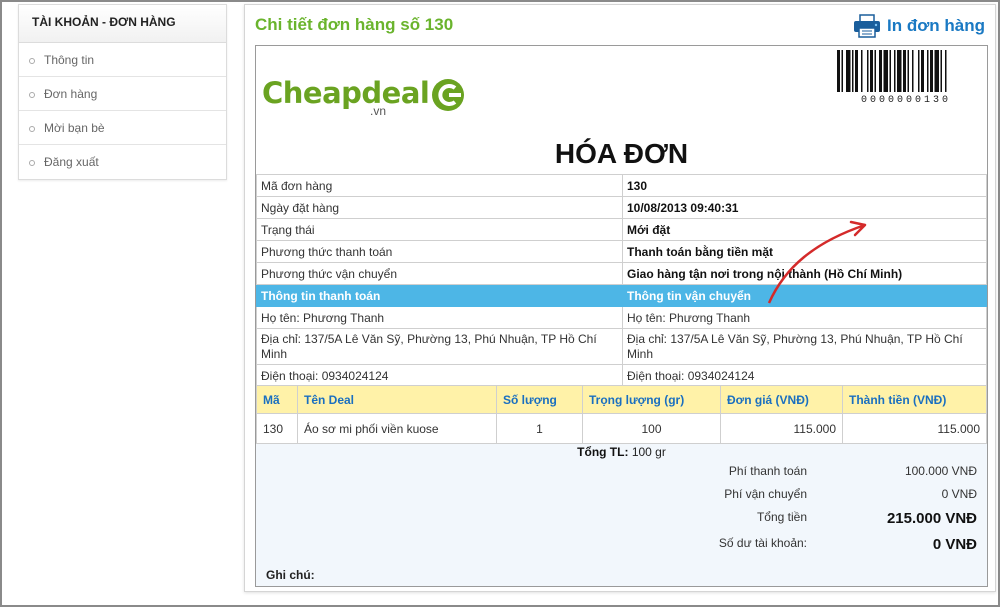 The image size is (1000, 607). Describe the element at coordinates (448, 95) in the screenshot. I see `logo-mark-icon` at that location.